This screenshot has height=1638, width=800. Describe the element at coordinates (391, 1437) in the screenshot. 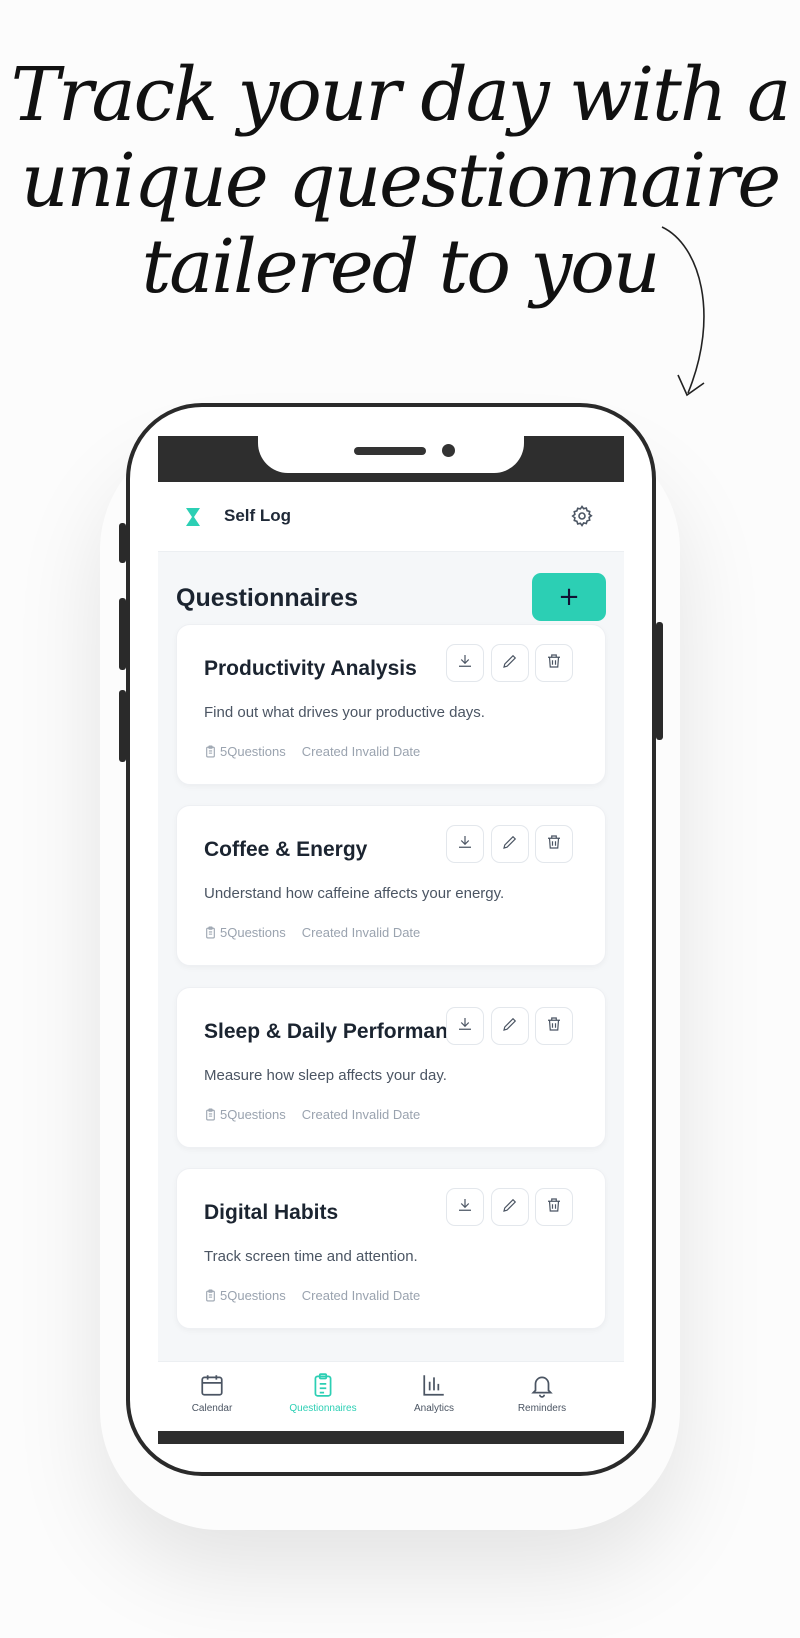

I see `home-indicator-bar` at that location.